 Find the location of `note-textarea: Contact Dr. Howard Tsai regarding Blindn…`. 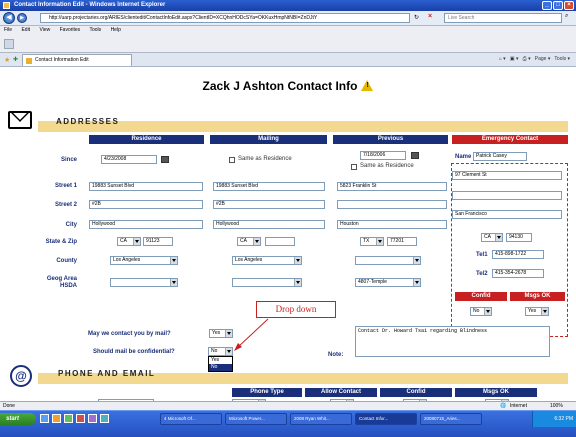

note-textarea: Contact Dr. Howard Tsai regarding Blindn… is located at coordinates (452, 341).